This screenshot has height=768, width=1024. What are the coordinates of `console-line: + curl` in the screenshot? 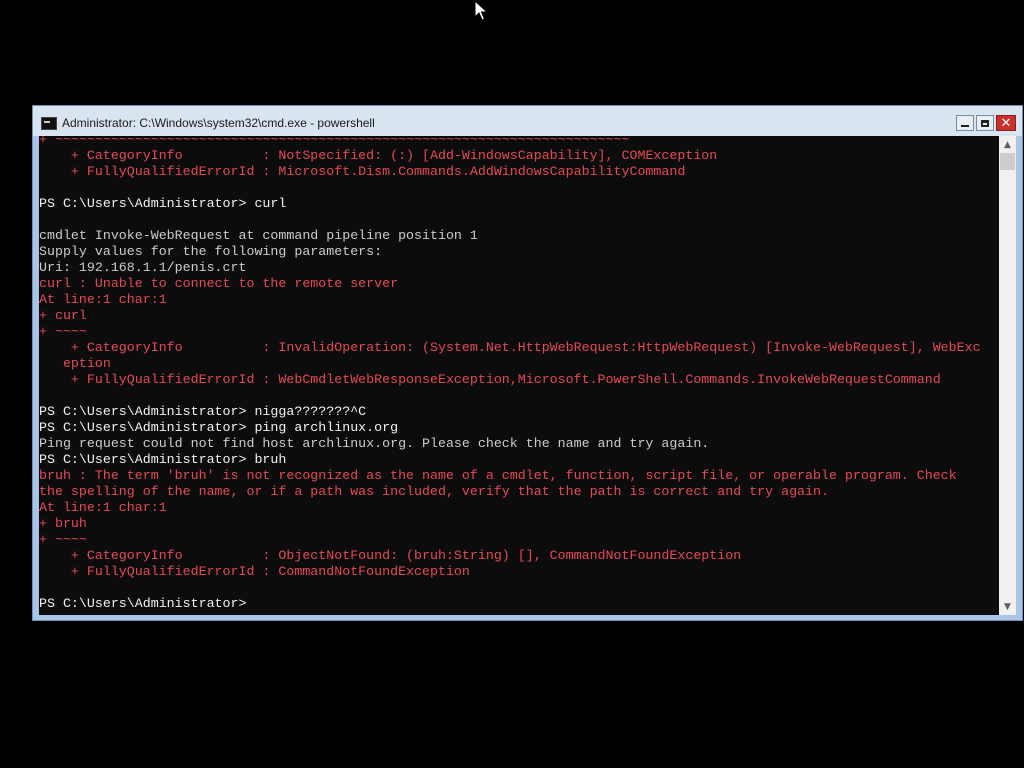 It's located at (63, 315).